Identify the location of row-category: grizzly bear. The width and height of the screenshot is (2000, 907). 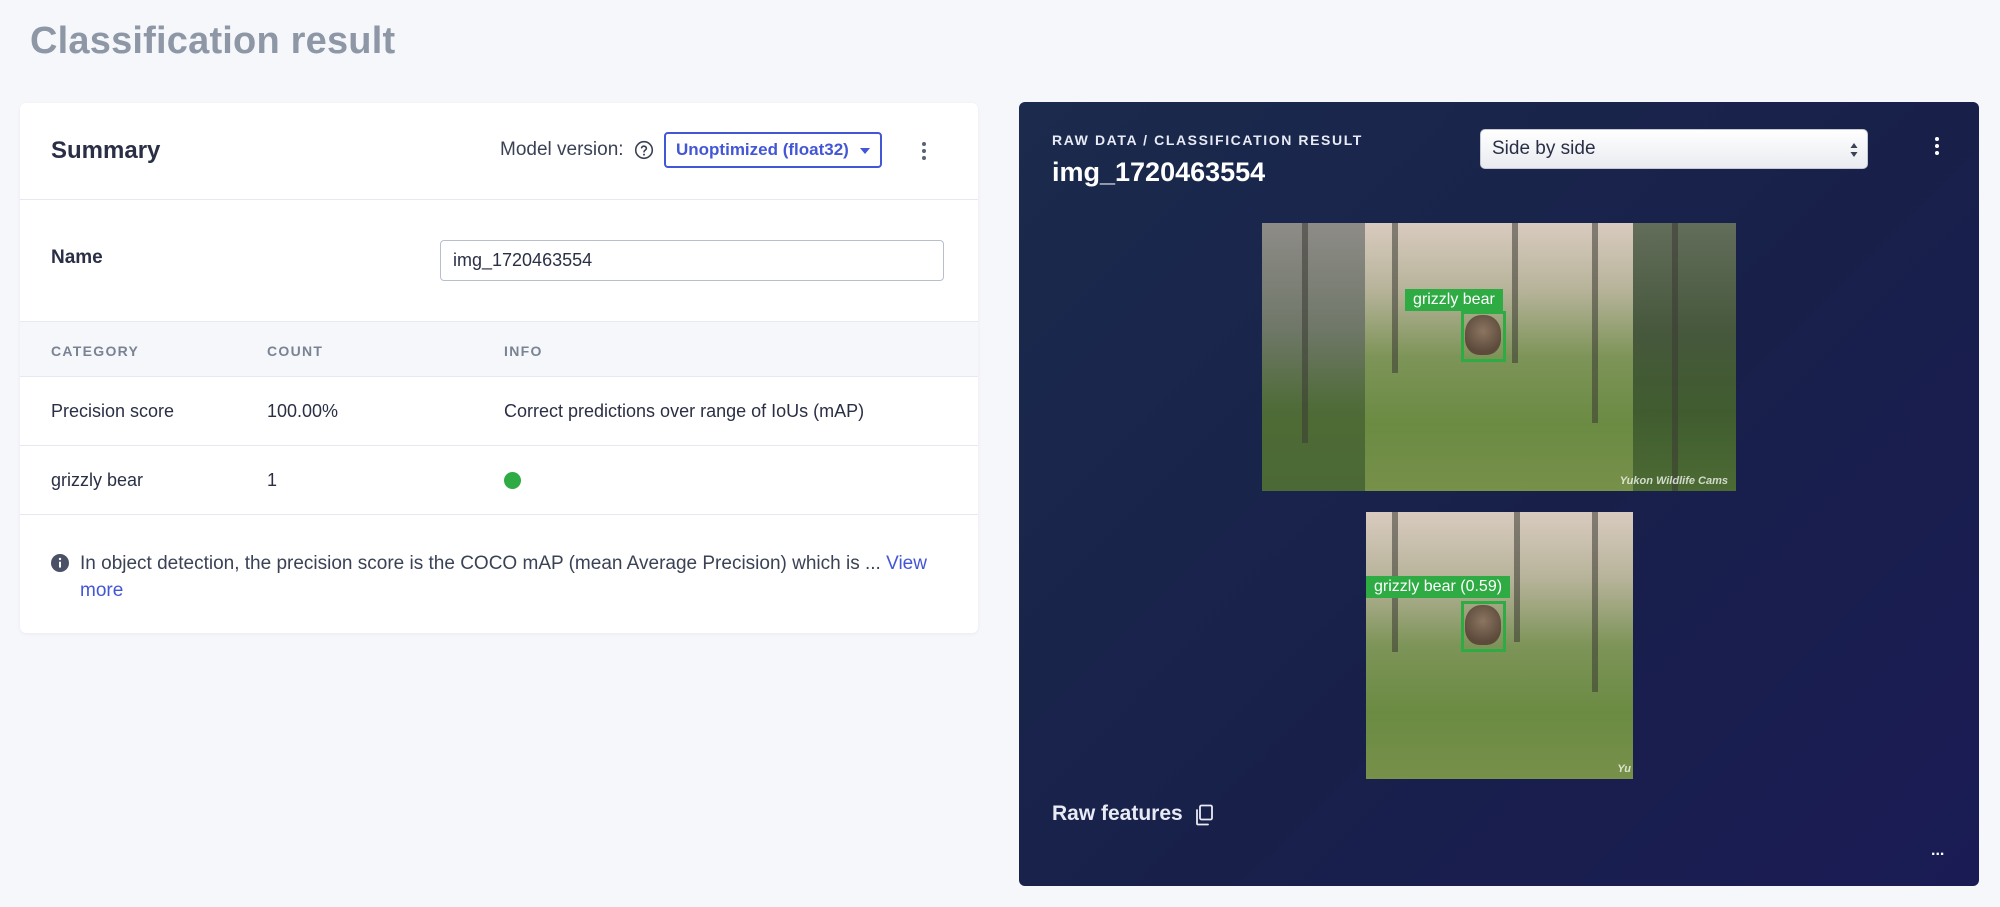
(97, 480).